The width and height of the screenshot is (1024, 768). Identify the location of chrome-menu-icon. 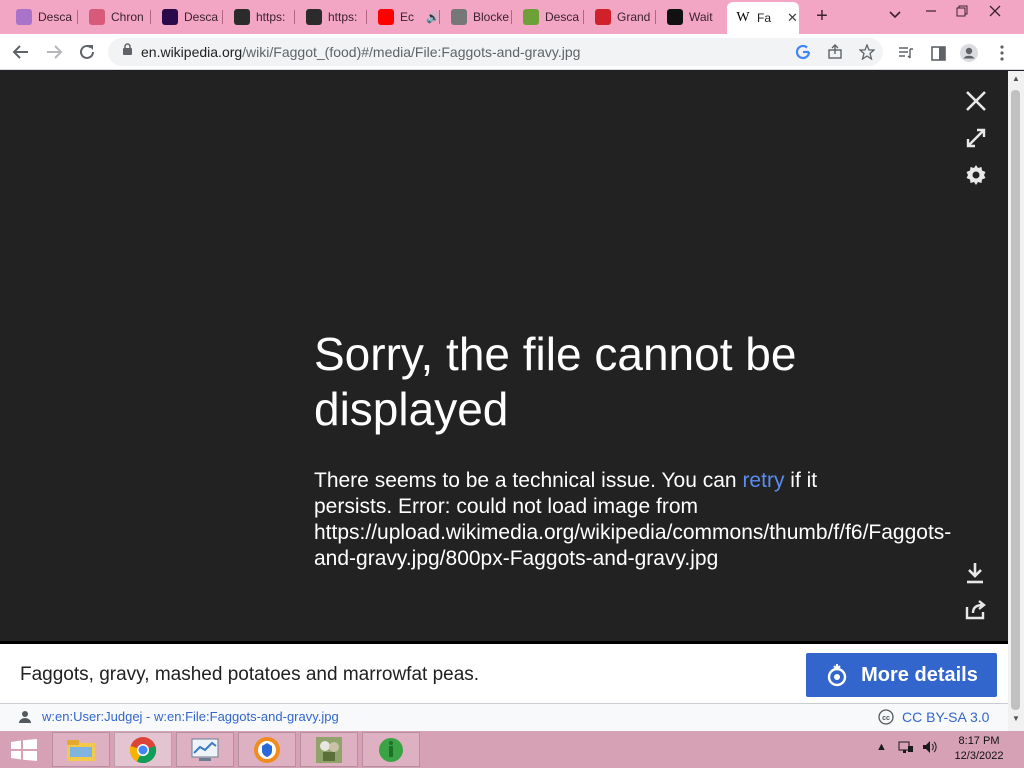
(1002, 53).